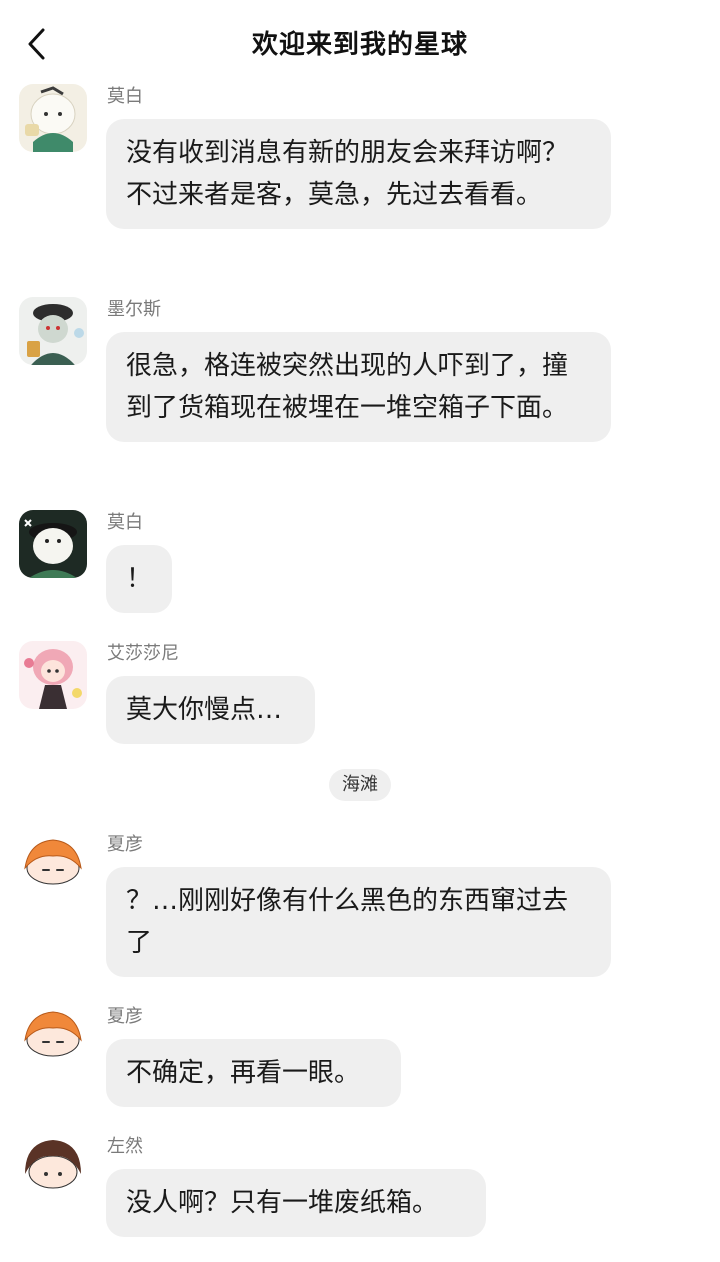 This screenshot has height=1262, width=720. Describe the element at coordinates (53, 675) in the screenshot. I see `pink-haired-character-avatar` at that location.